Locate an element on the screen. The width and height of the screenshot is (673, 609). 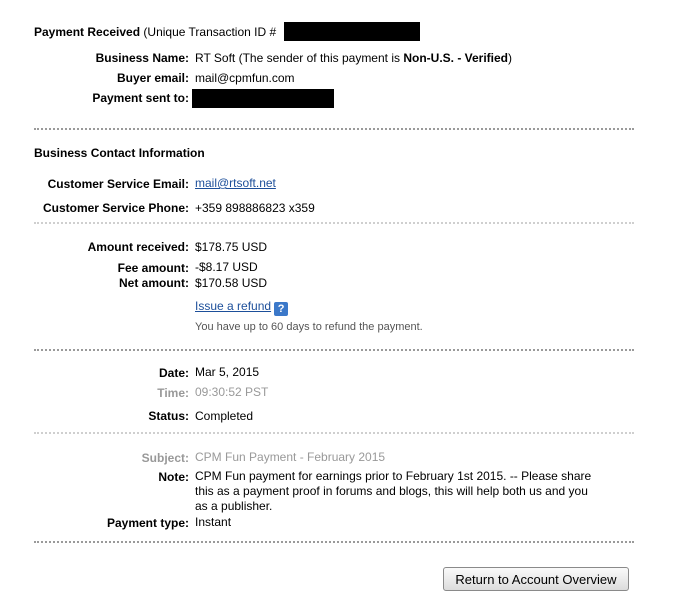
amount-received-value: $178.75 USD is located at coordinates (231, 247).